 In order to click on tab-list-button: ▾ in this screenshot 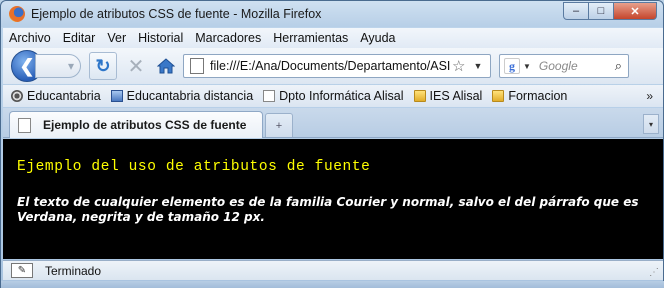, I will do `click(651, 124)`.